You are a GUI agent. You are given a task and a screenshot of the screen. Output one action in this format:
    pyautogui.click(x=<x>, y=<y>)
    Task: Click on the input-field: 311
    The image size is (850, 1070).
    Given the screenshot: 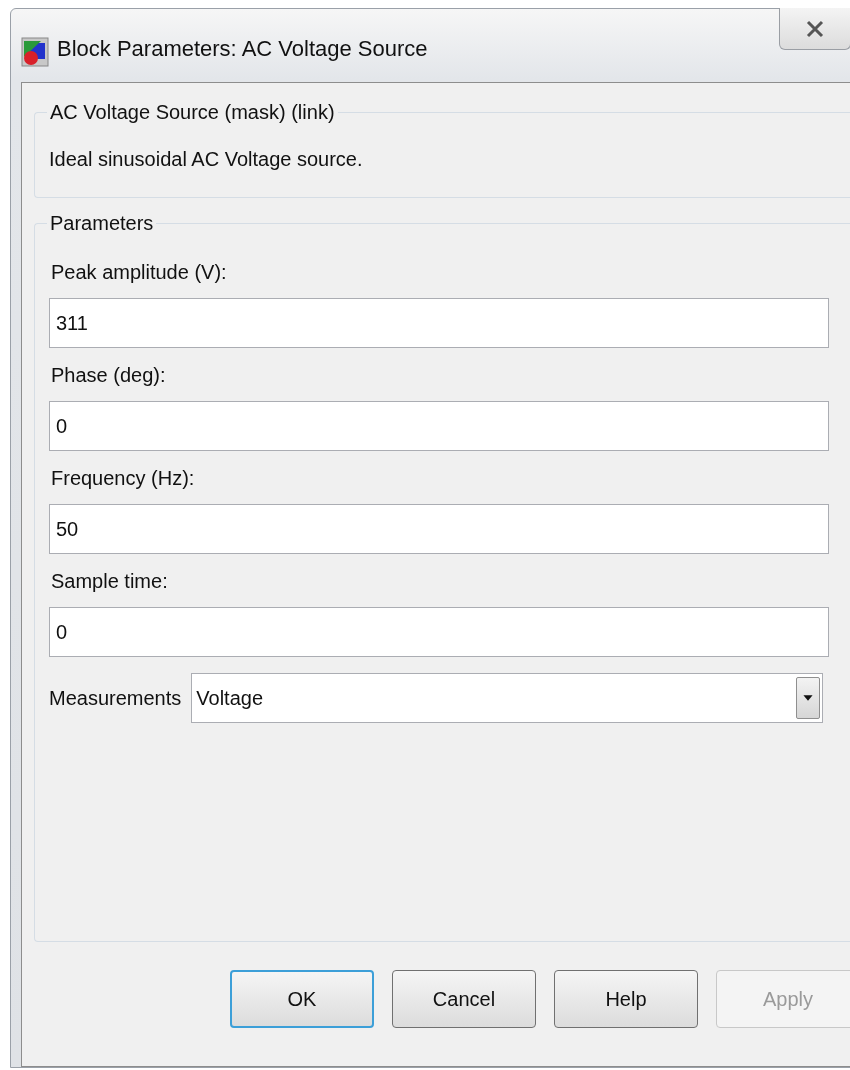 What is the action you would take?
    pyautogui.click(x=439, y=323)
    